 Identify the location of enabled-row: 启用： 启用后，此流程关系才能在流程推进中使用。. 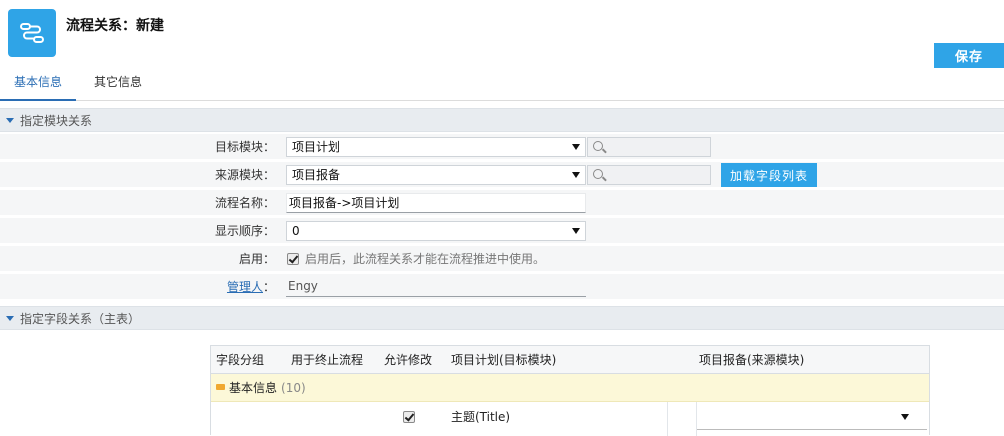
(502, 259).